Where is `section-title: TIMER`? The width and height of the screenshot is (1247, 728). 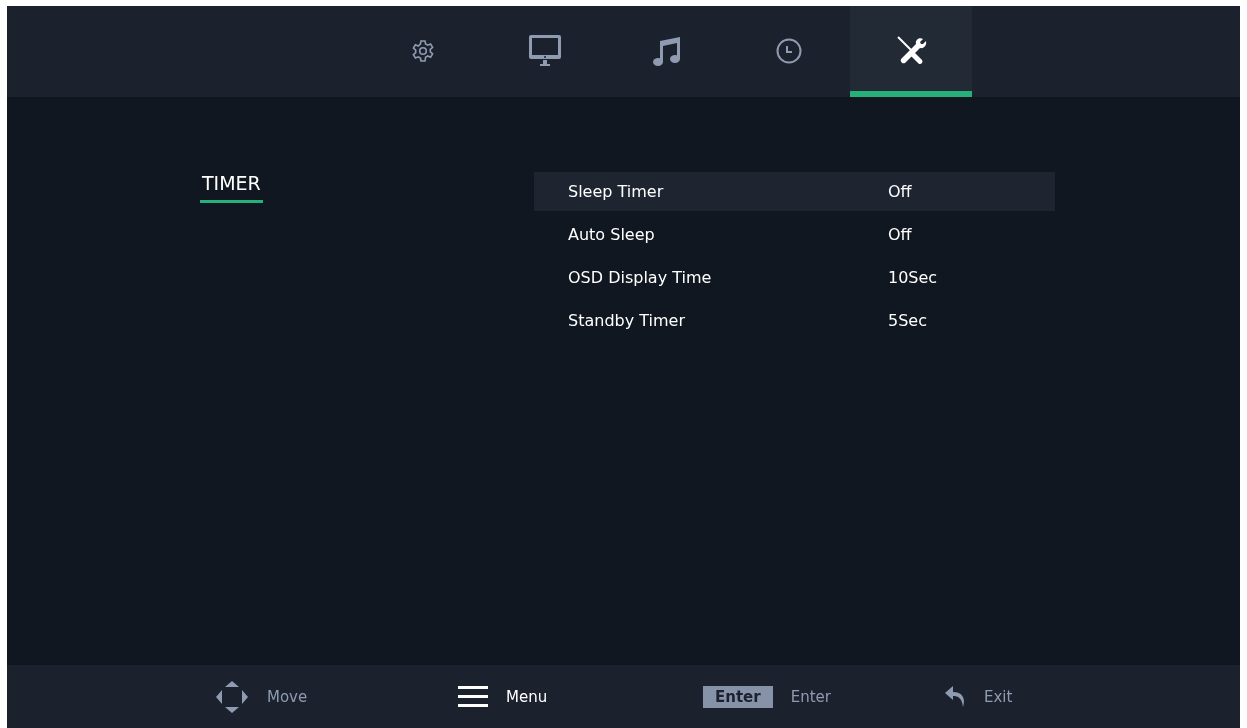 section-title: TIMER is located at coordinates (231, 187).